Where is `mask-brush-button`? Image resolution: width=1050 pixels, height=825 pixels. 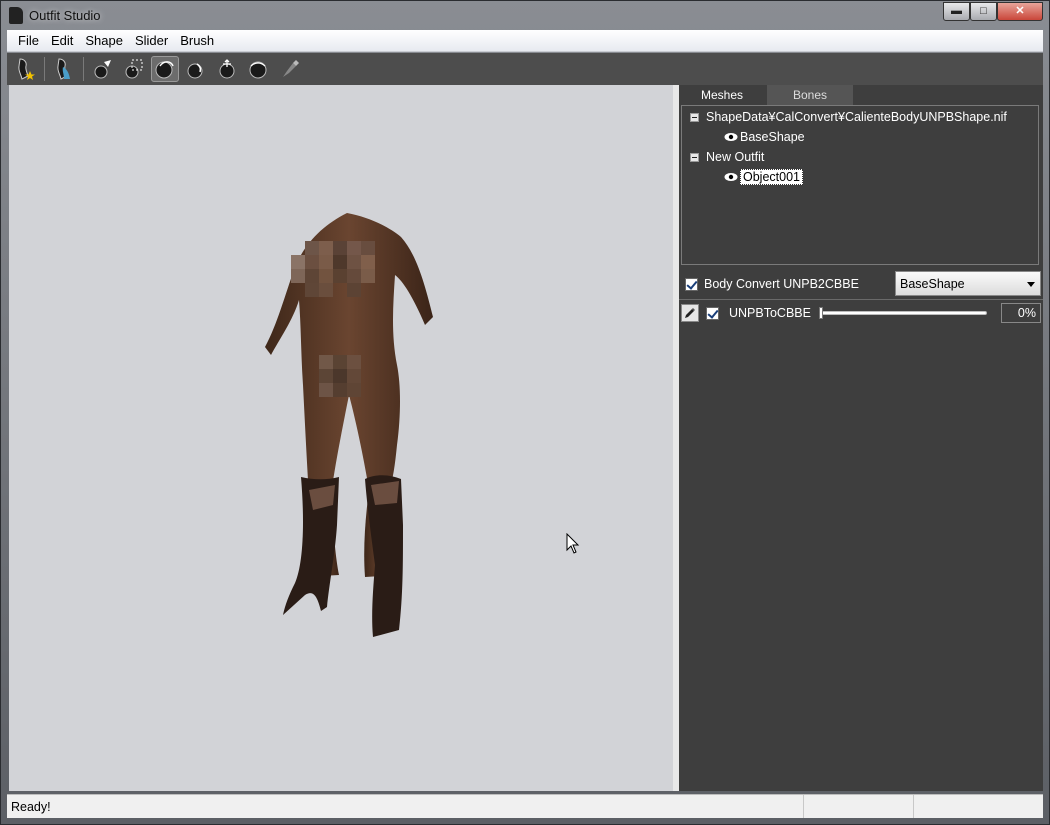 mask-brush-button is located at coordinates (134, 69).